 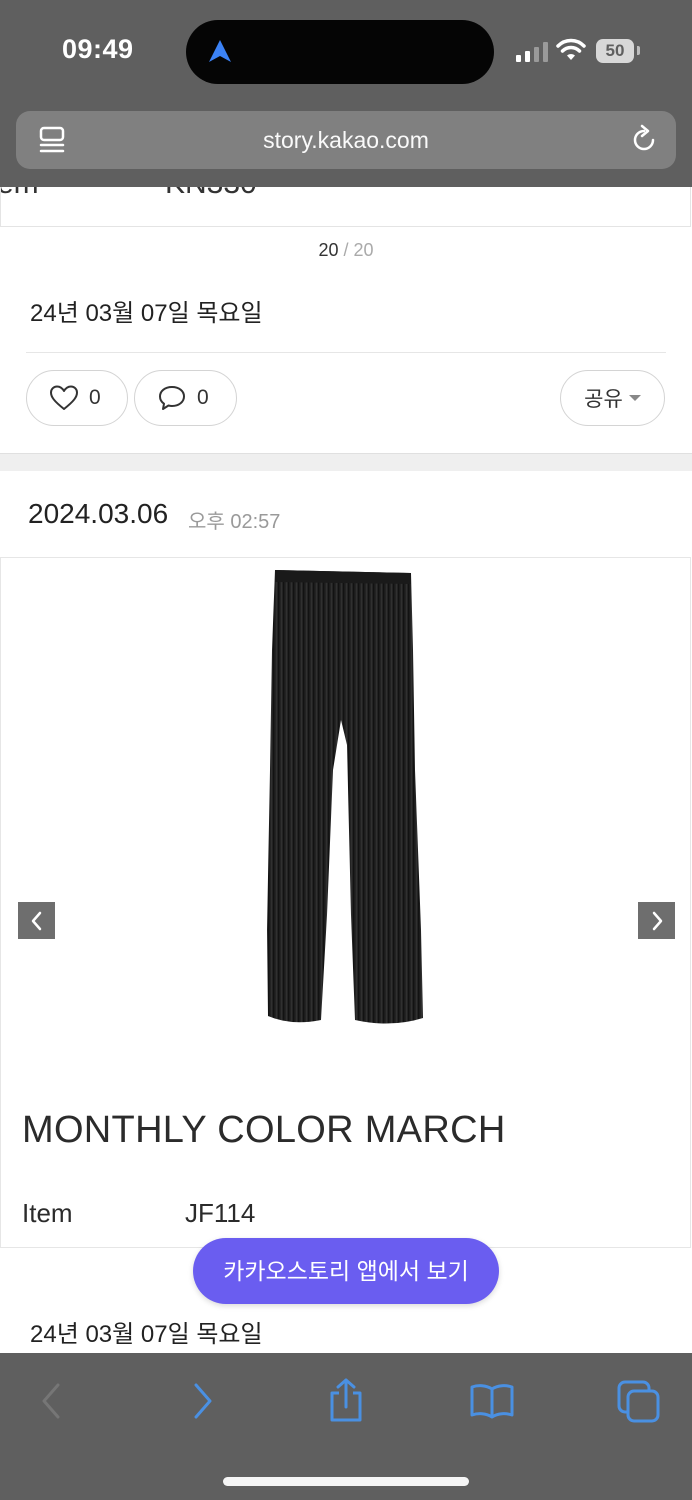 What do you see at coordinates (571, 49) in the screenshot?
I see `wifi-icon` at bounding box center [571, 49].